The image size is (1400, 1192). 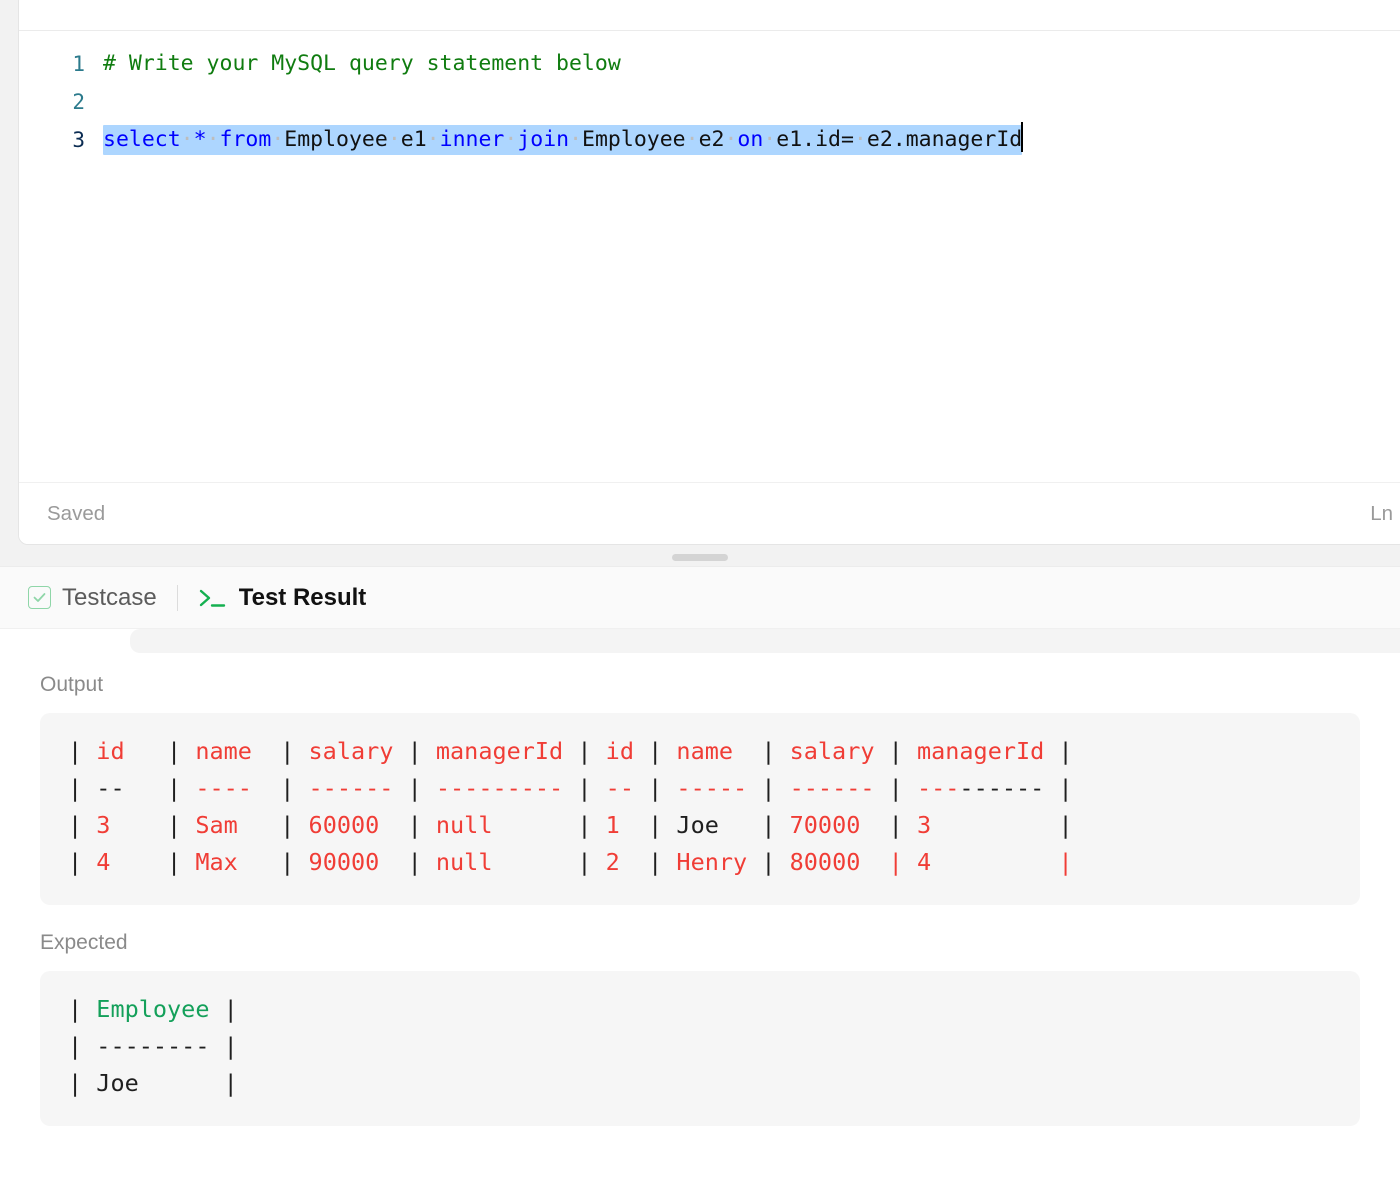 I want to click on sql-alias-2: e2, so click(x=711, y=139).